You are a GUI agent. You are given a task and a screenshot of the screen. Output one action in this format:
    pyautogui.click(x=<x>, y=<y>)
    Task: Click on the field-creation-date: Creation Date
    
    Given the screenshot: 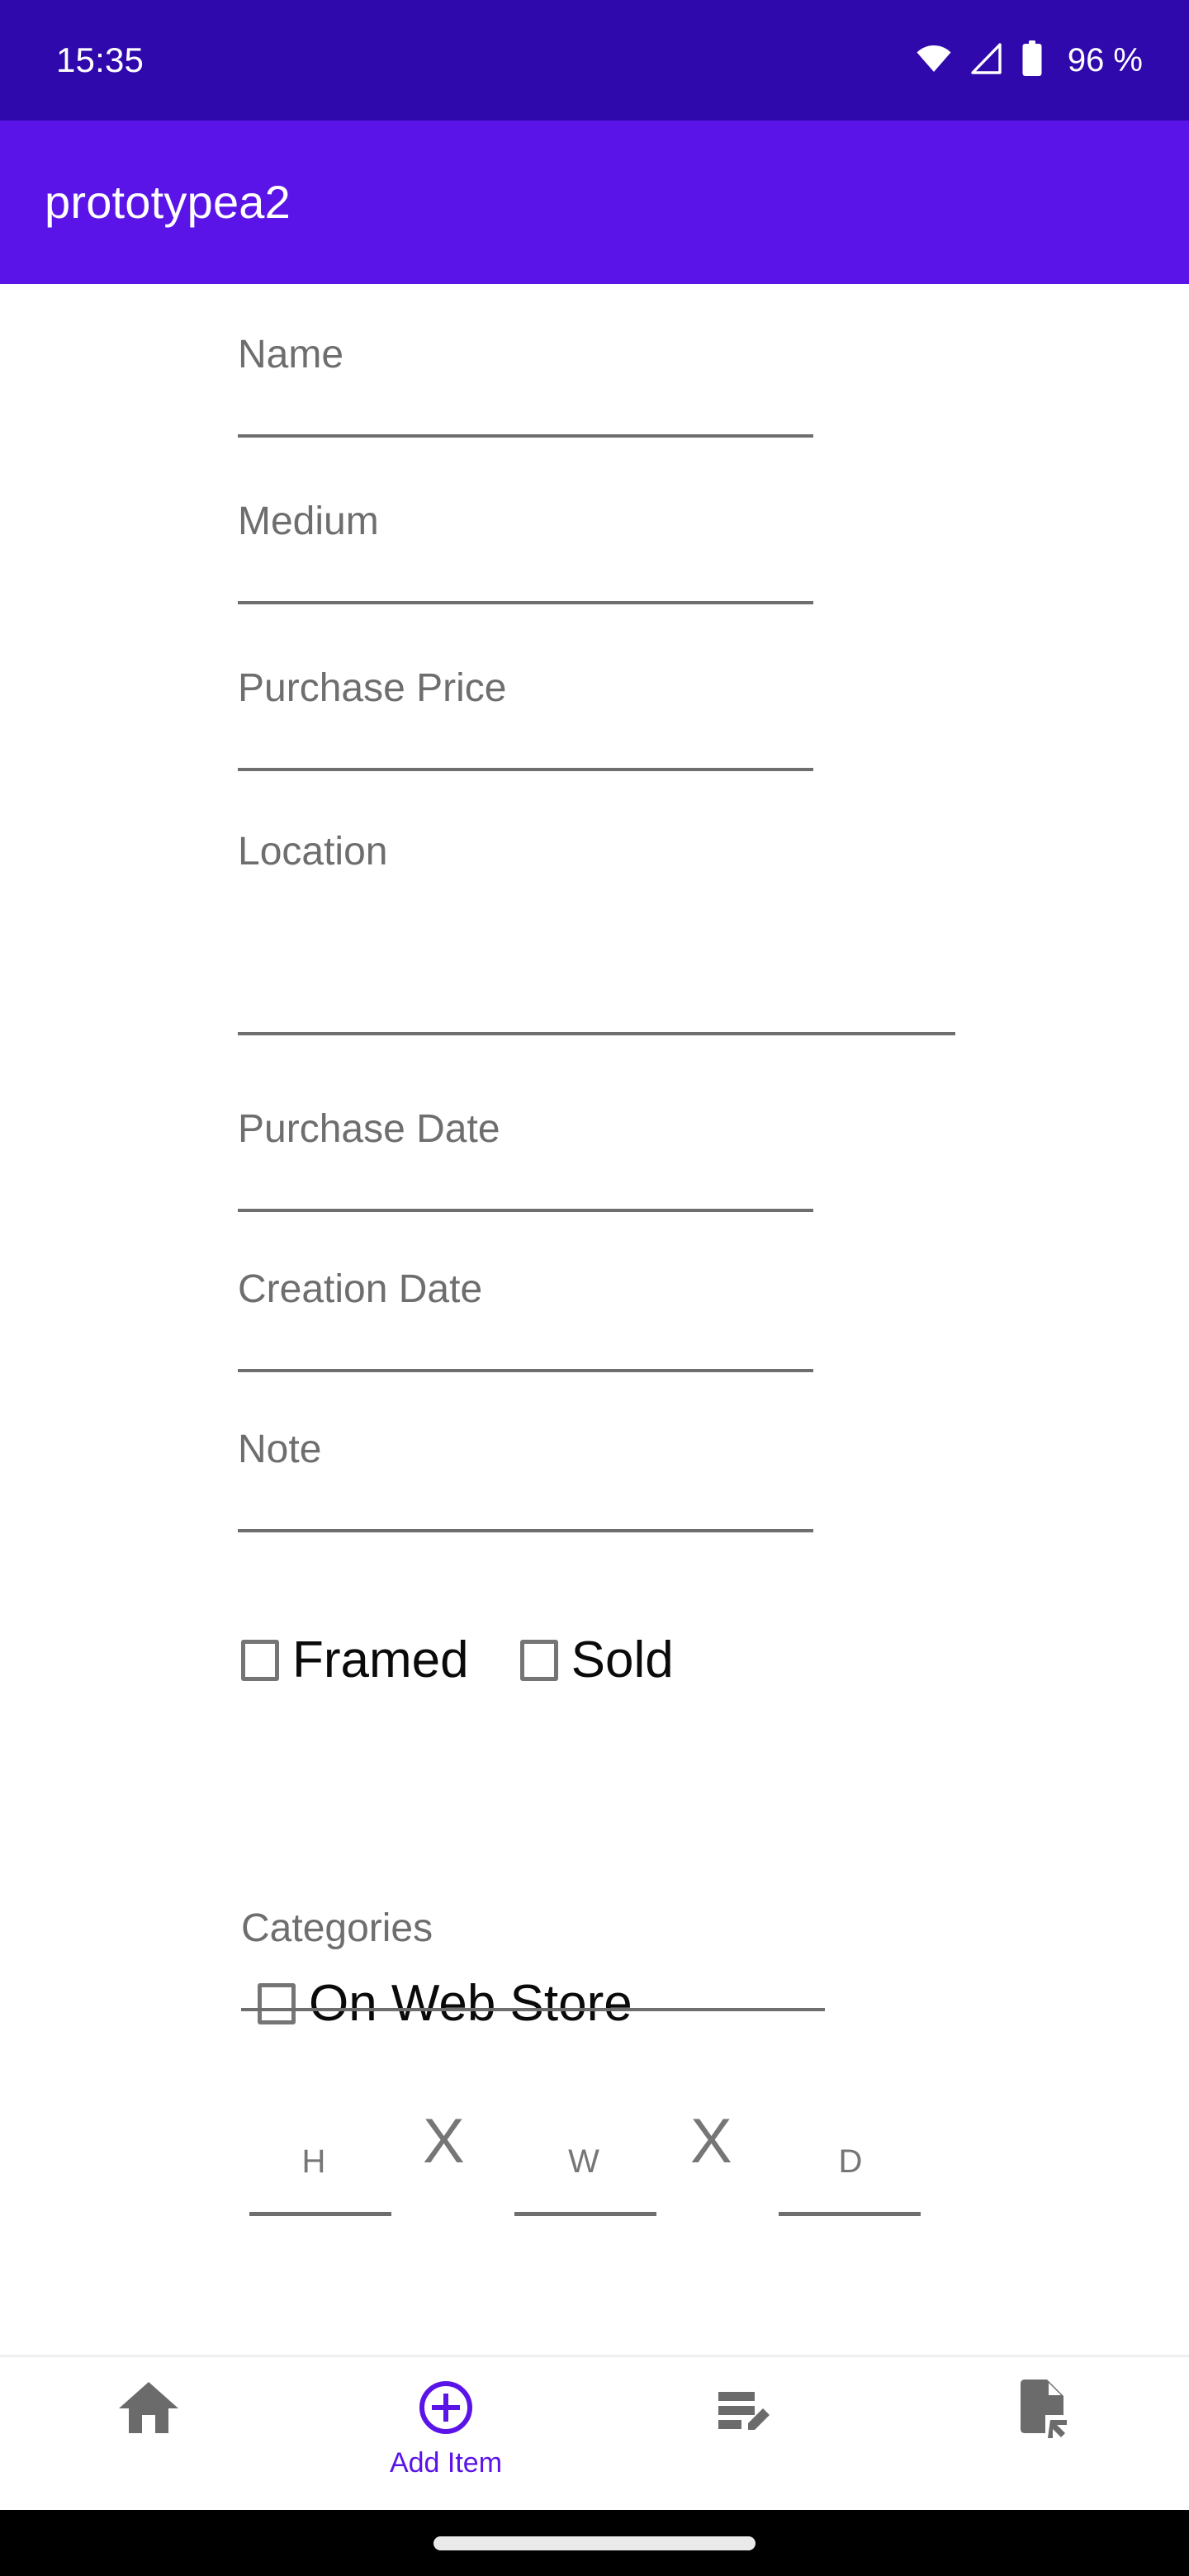 What is the action you would take?
    pyautogui.click(x=360, y=1289)
    